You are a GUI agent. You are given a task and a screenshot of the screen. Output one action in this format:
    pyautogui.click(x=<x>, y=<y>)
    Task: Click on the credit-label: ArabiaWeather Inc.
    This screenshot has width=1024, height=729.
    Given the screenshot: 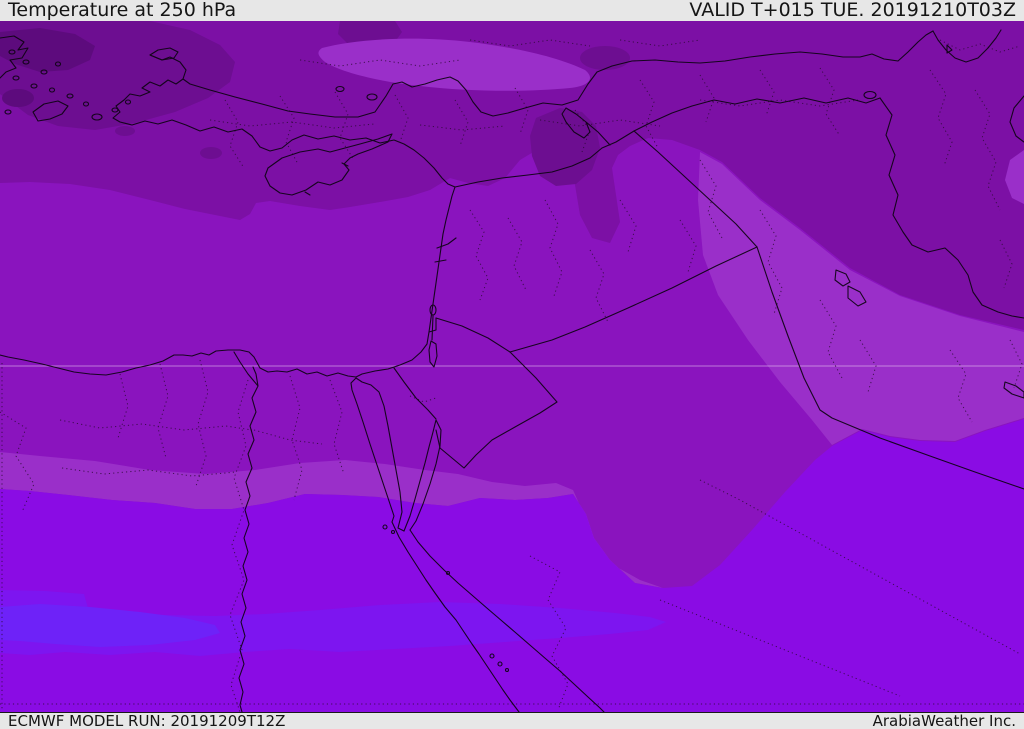 What is the action you would take?
    pyautogui.click(x=944, y=720)
    